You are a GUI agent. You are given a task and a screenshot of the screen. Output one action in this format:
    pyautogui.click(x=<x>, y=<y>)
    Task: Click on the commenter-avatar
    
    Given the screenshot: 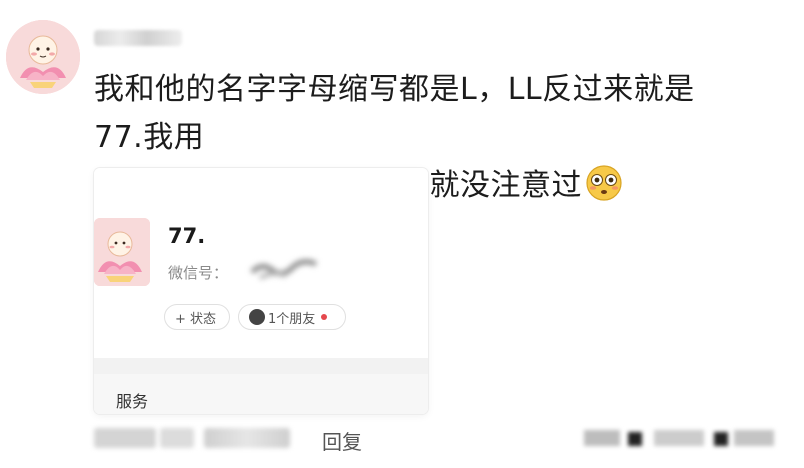 What is the action you would take?
    pyautogui.click(x=43, y=57)
    